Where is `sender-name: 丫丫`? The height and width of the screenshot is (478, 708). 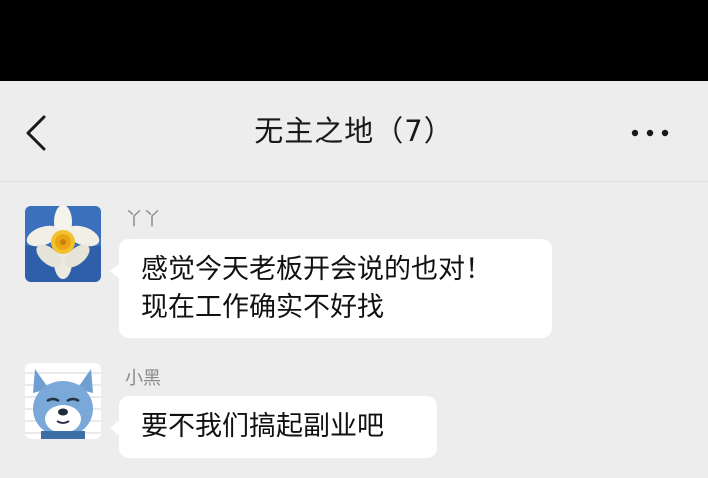
sender-name: 丫丫 is located at coordinates (143, 219).